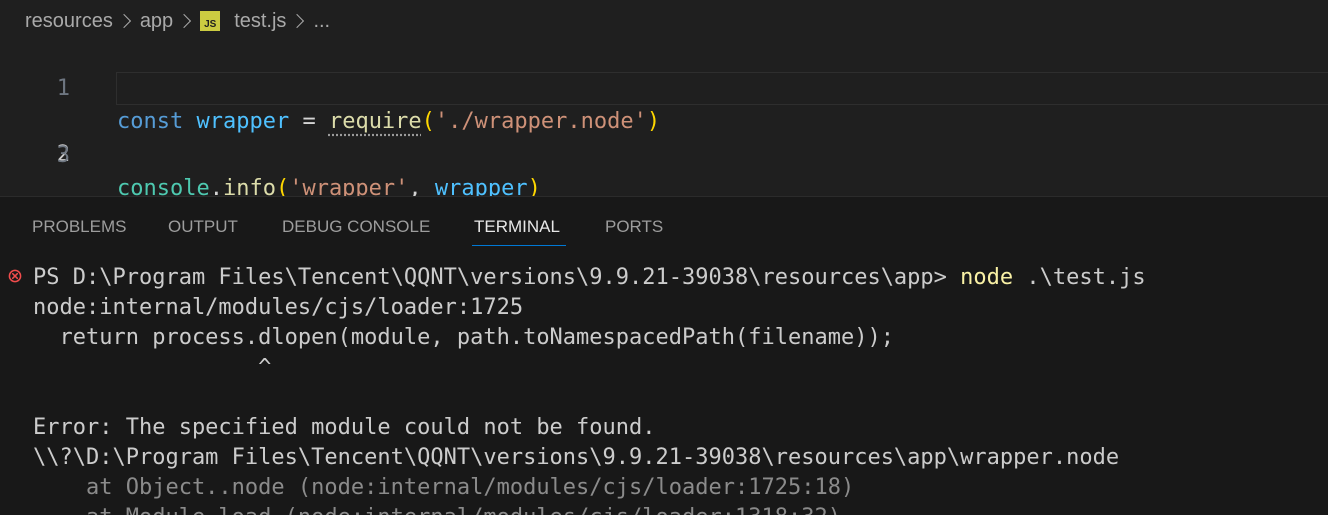  I want to click on javascript-file-icon: JS, so click(210, 21).